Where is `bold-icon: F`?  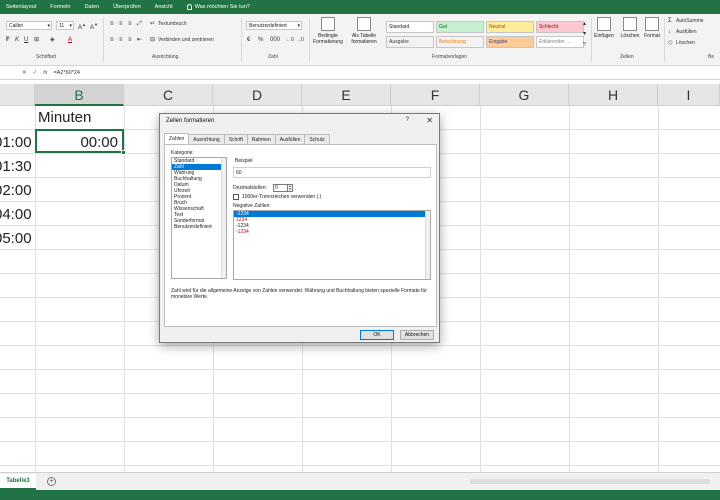
bold-icon: F is located at coordinates (8, 40).